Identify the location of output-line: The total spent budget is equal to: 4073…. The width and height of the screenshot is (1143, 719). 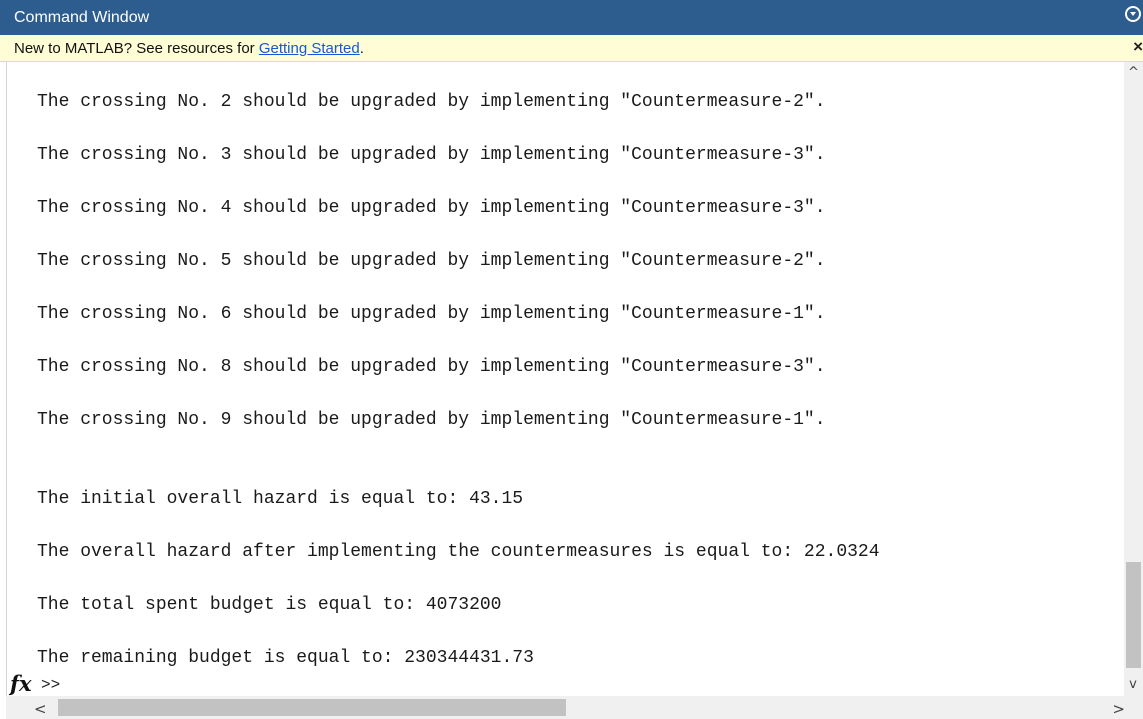
(269, 605).